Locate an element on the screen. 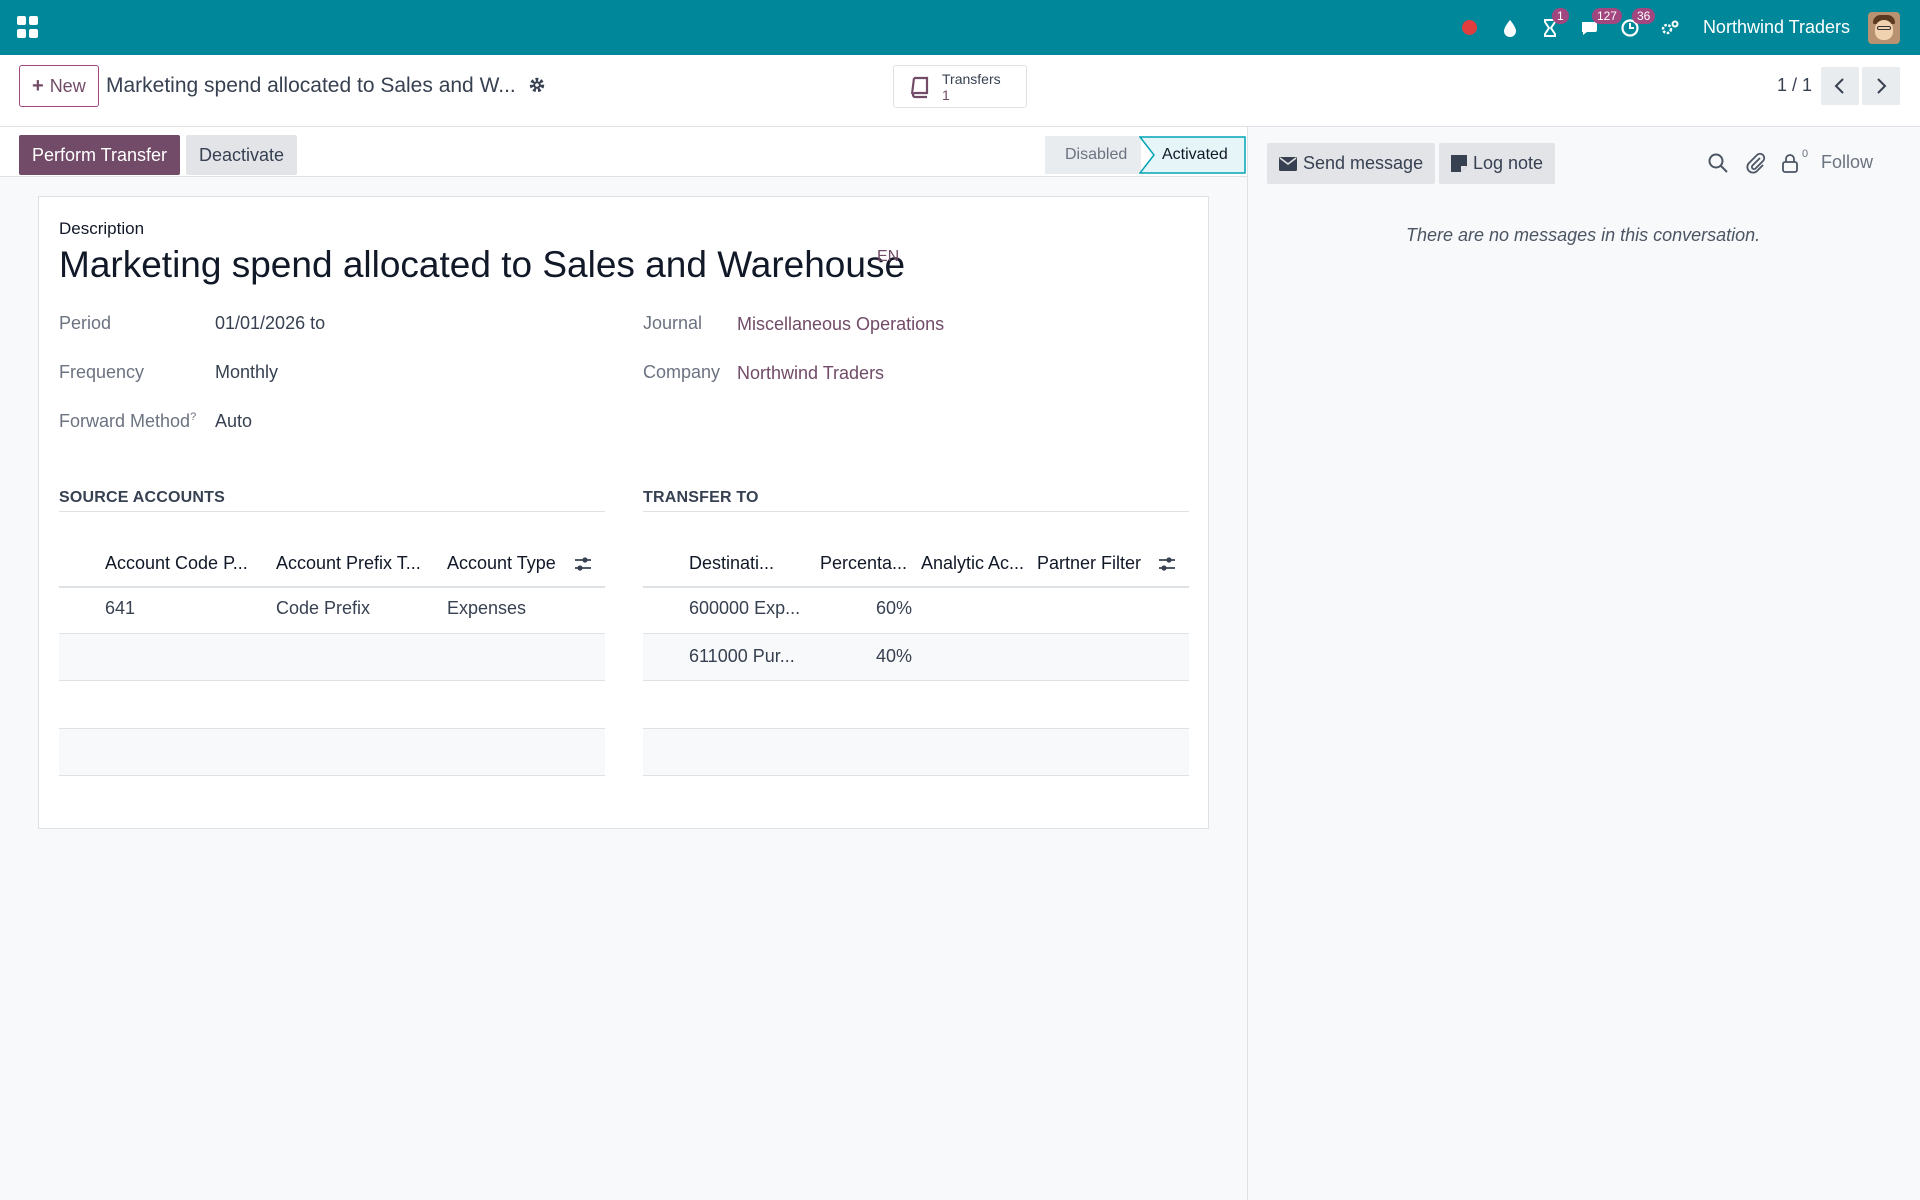 This screenshot has height=1200, width=1920. cell-account-prefix: Code Prefix is located at coordinates (323, 608).